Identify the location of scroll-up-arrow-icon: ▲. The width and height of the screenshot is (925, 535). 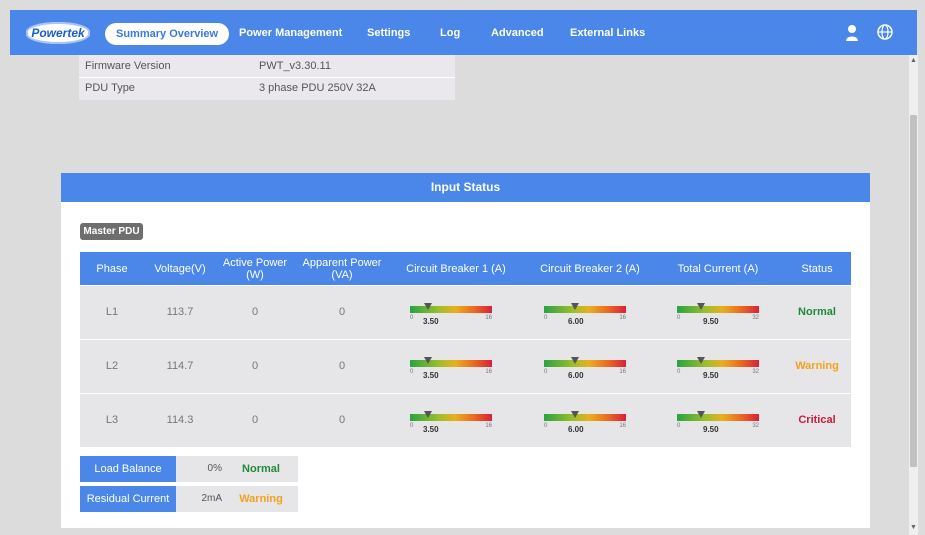
(913, 61).